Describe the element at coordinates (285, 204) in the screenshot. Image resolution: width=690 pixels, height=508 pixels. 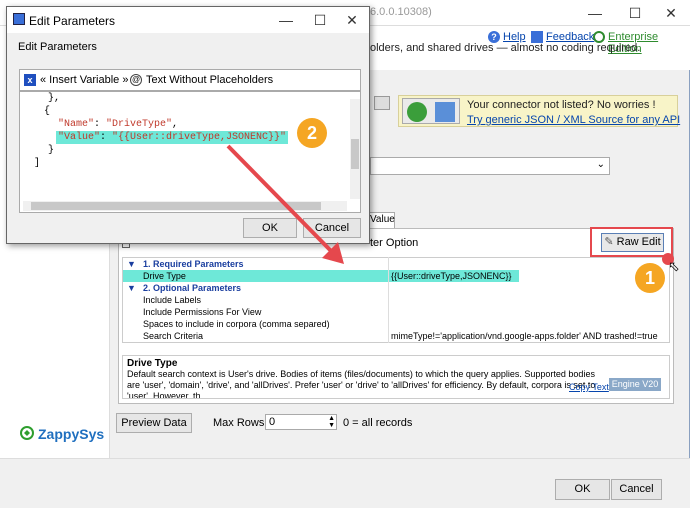
I see `annotation-arrow` at that location.